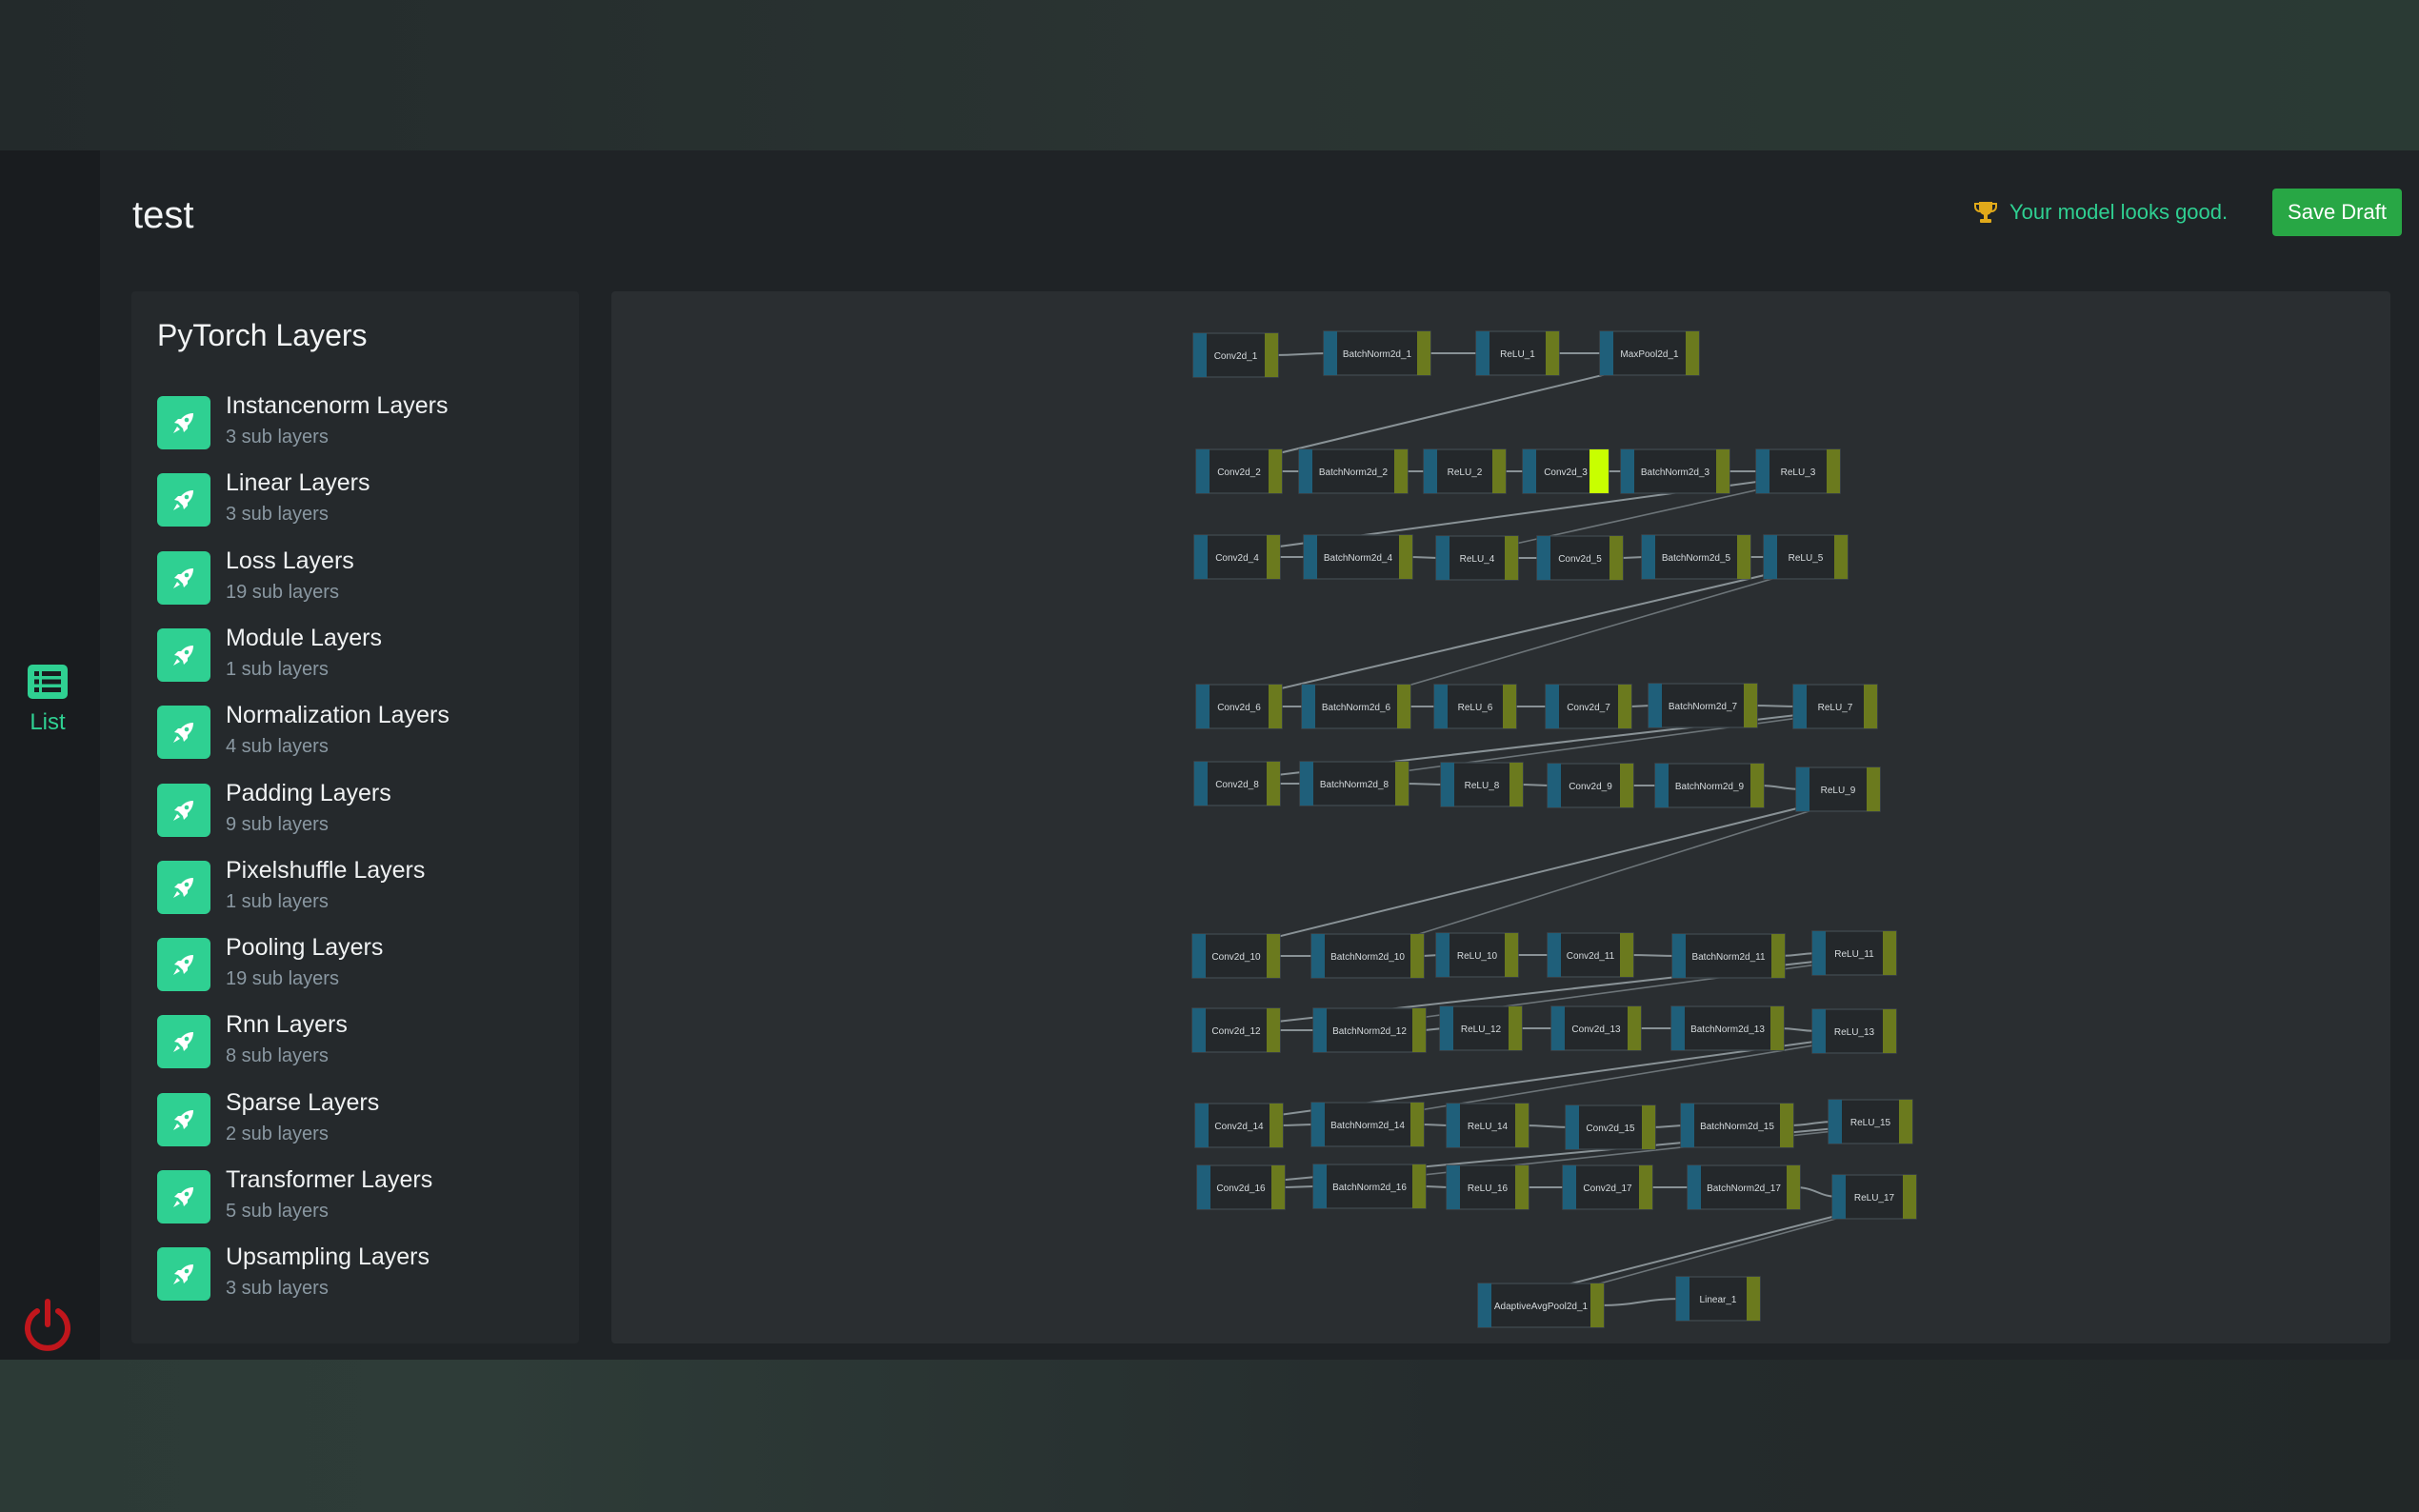 The image size is (2419, 1512). Describe the element at coordinates (1649, 353) in the screenshot. I see `graph-node: MaxPool2d_1` at that location.